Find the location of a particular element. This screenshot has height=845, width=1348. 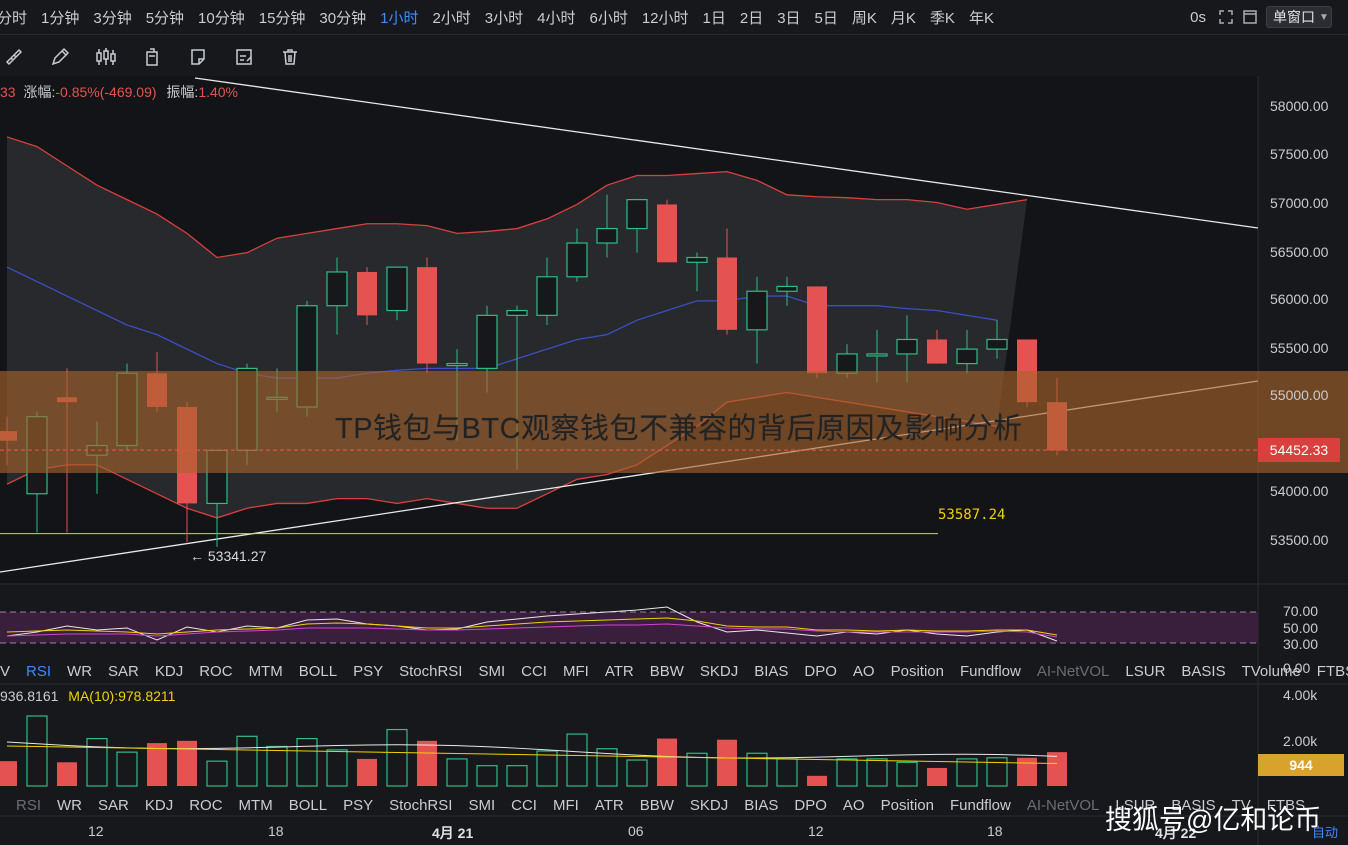

fullscreen-icon is located at coordinates (1226, 17).